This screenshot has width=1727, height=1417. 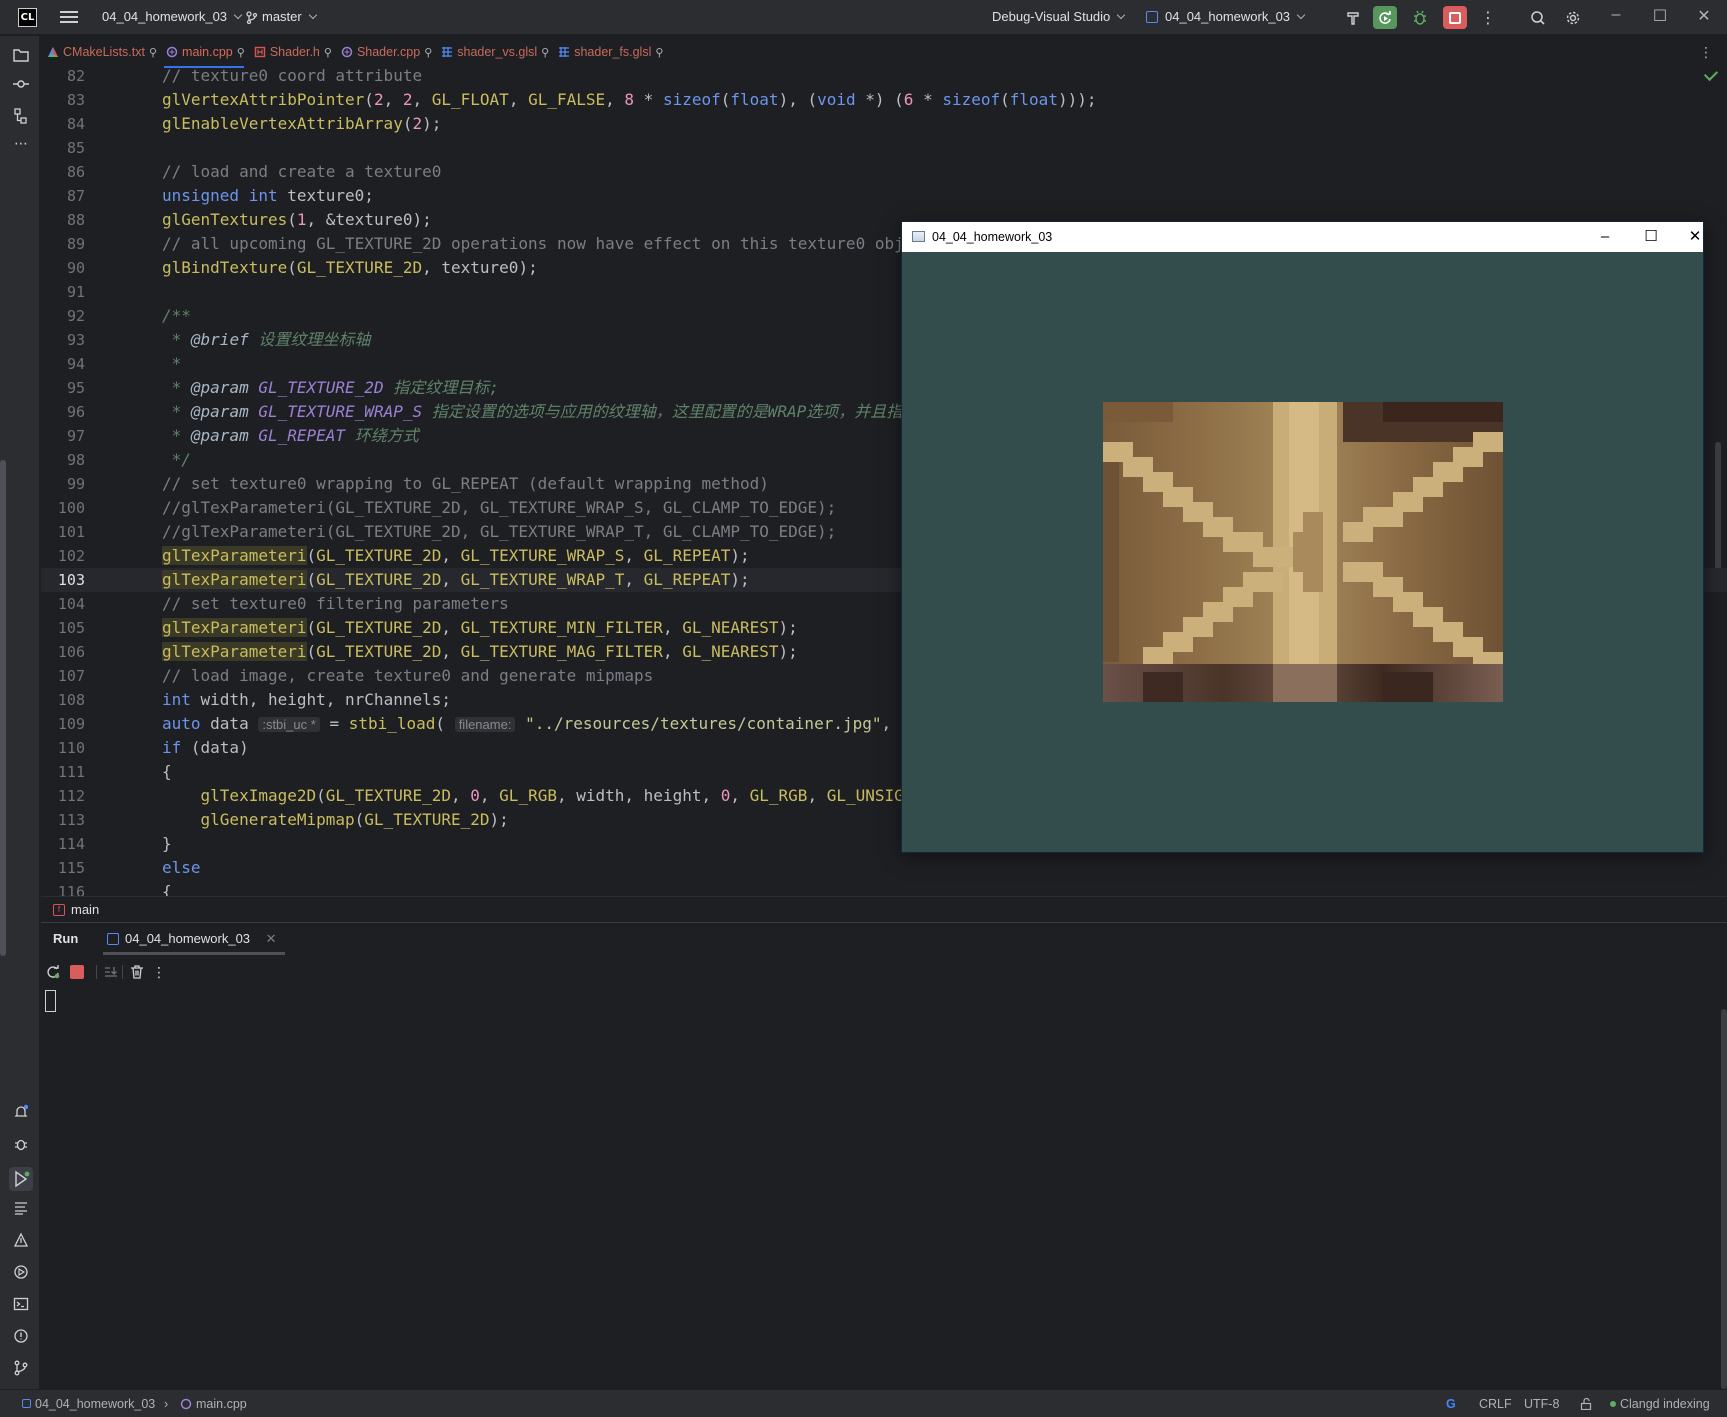 I want to click on code-text: if (data), so click(x=205, y=748).